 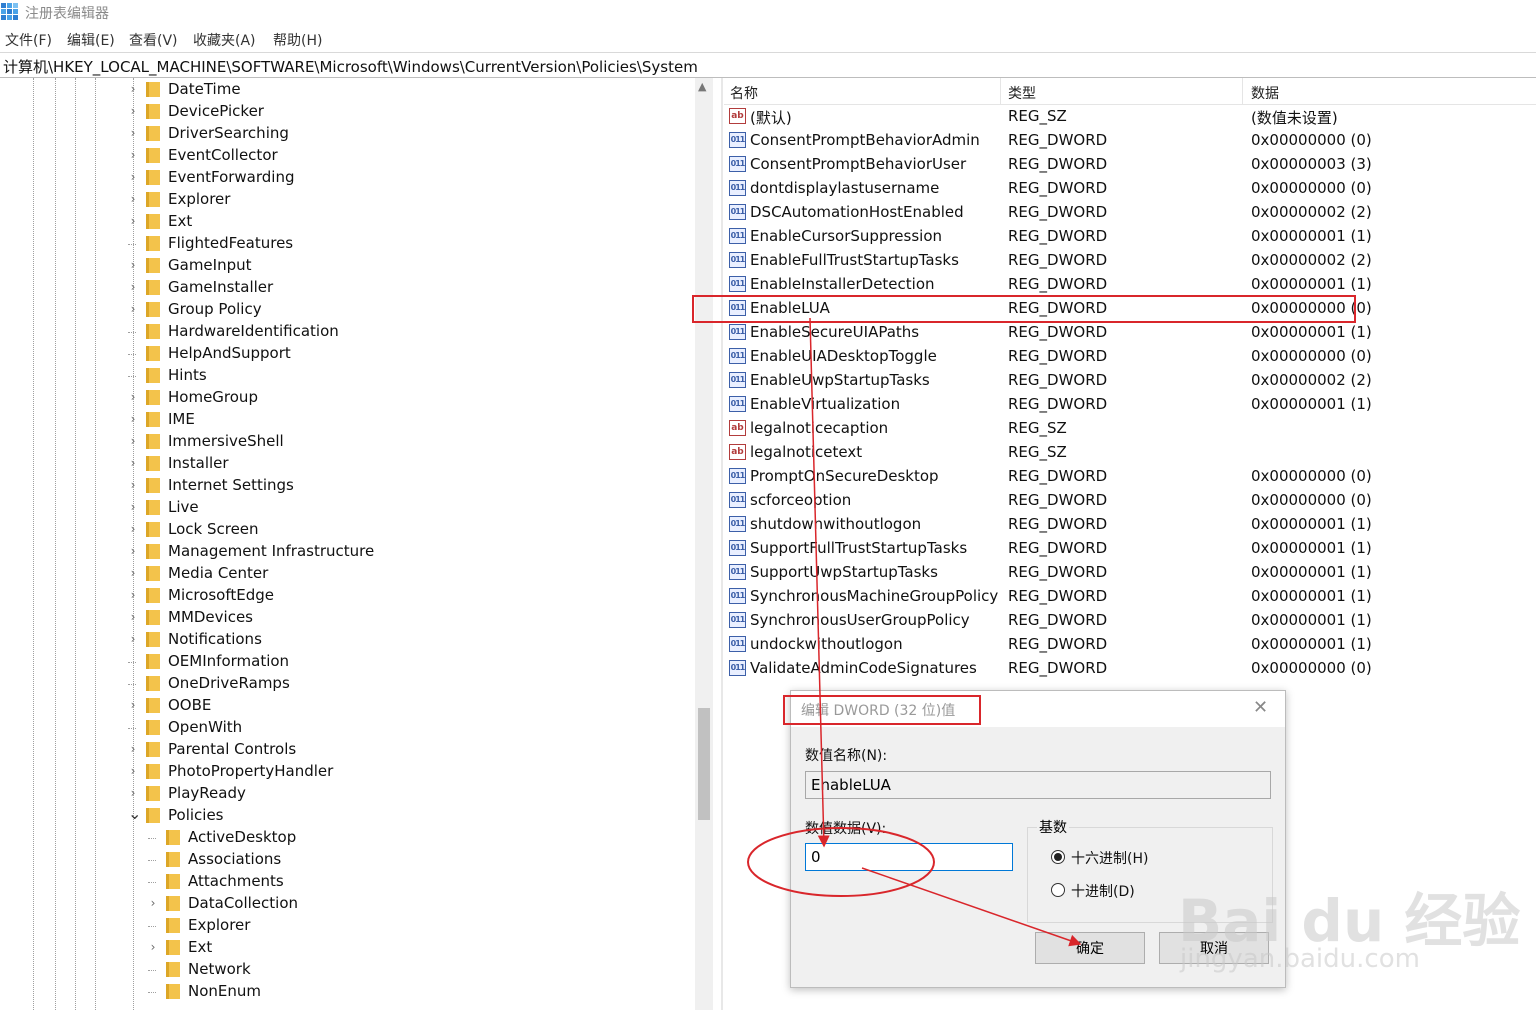 What do you see at coordinates (229, 683) in the screenshot?
I see `tree-node-label: OneDriveRamps` at bounding box center [229, 683].